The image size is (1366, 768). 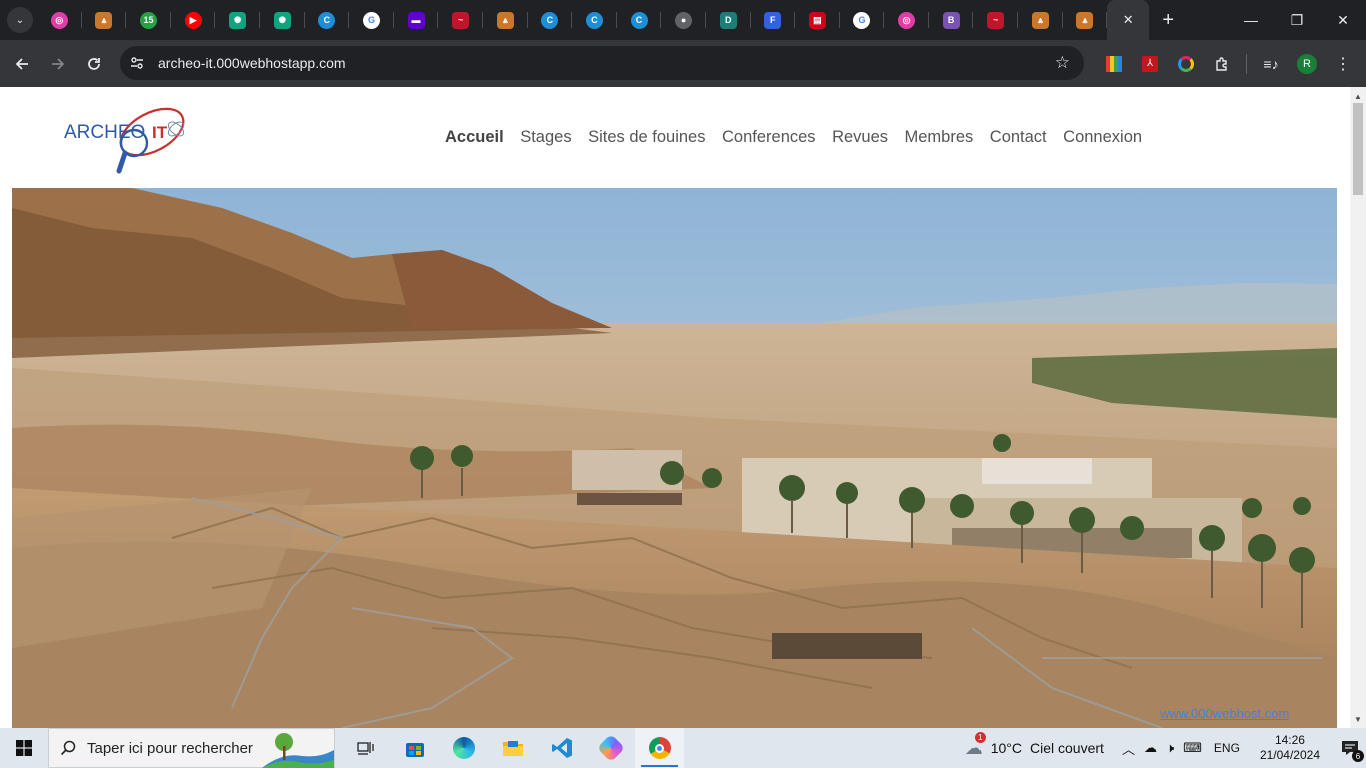 What do you see at coordinates (1034, 745) in the screenshot?
I see `weather-widget: ☁ 1 10°C Ciel couvert` at bounding box center [1034, 745].